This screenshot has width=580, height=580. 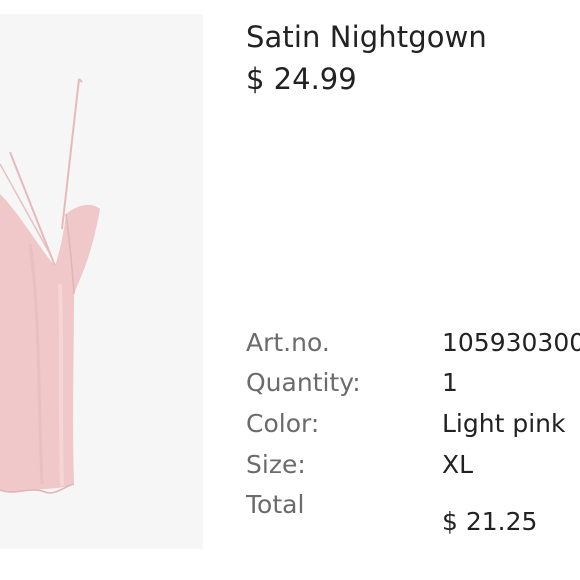 What do you see at coordinates (50, 286) in the screenshot?
I see `nightgown-illustration` at bounding box center [50, 286].